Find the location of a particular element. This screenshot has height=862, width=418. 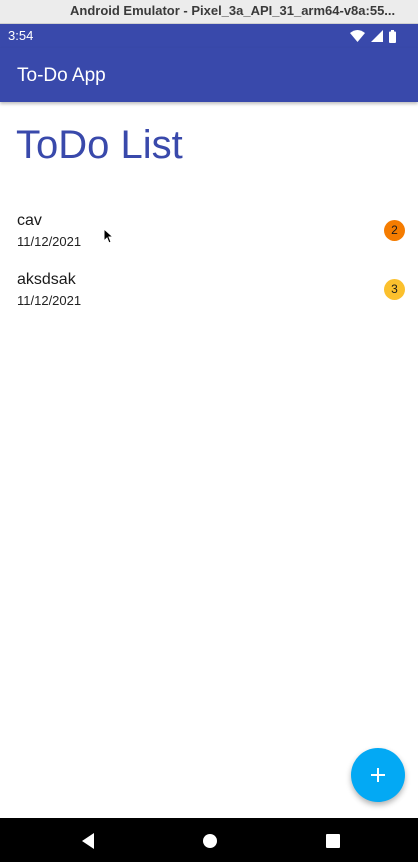

battery-icon is located at coordinates (392, 36).